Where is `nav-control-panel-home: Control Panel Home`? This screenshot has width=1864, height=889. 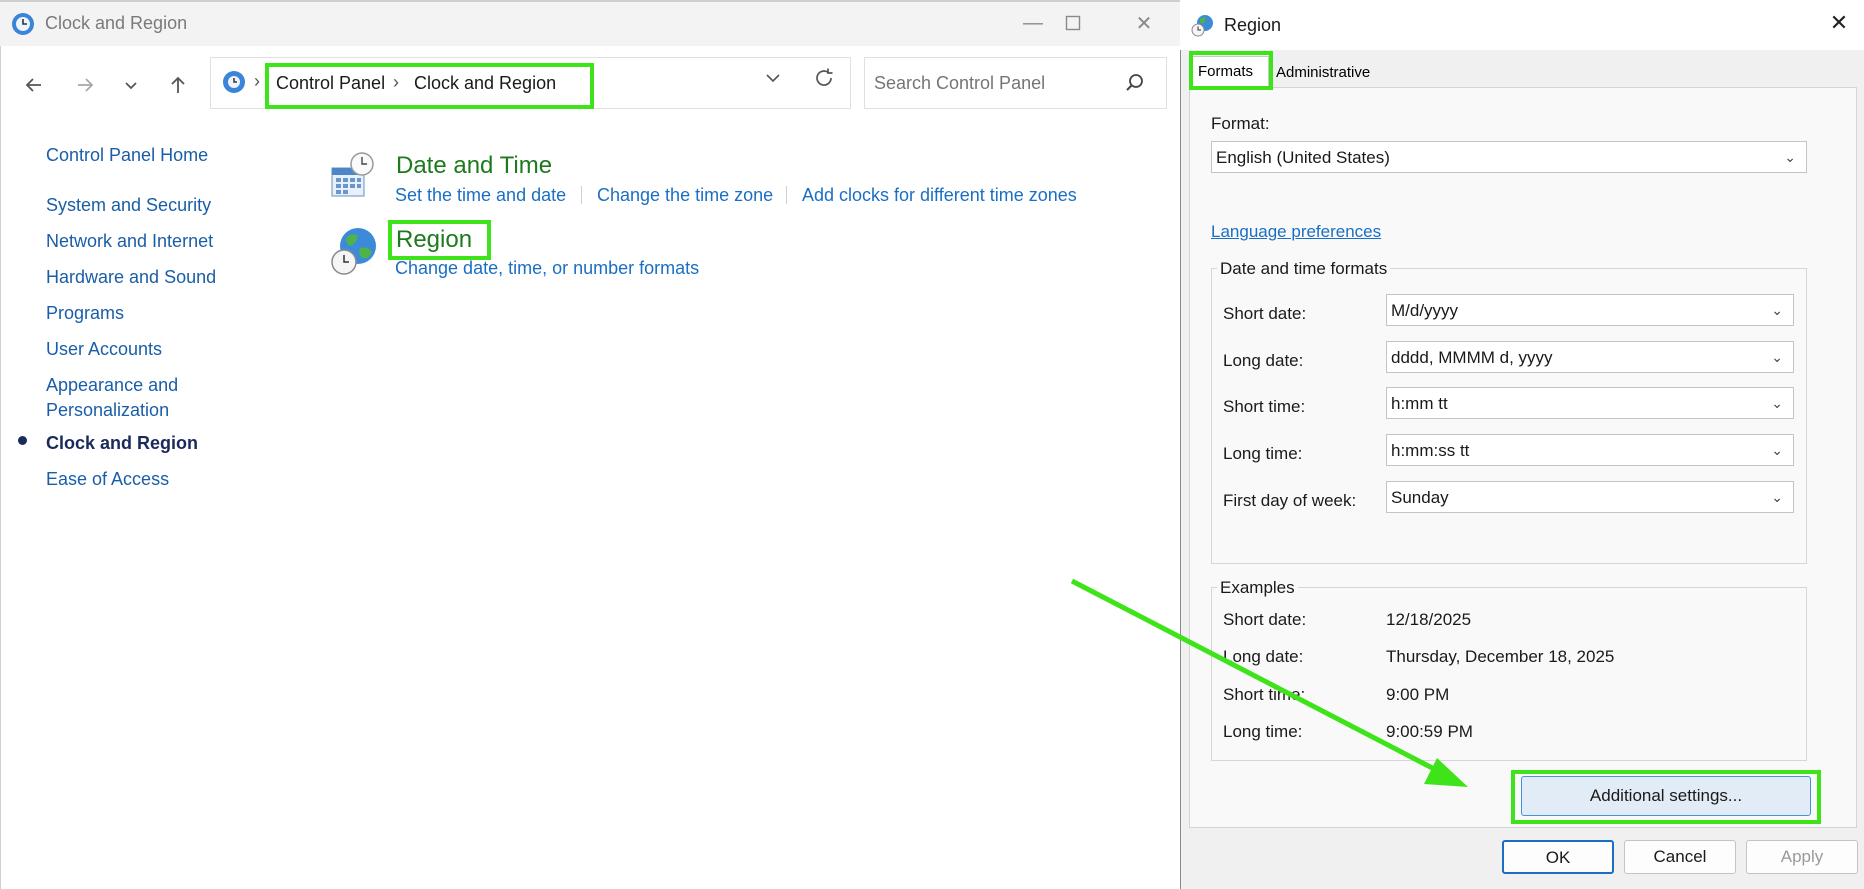
nav-control-panel-home: Control Panel Home is located at coordinates (127, 155).